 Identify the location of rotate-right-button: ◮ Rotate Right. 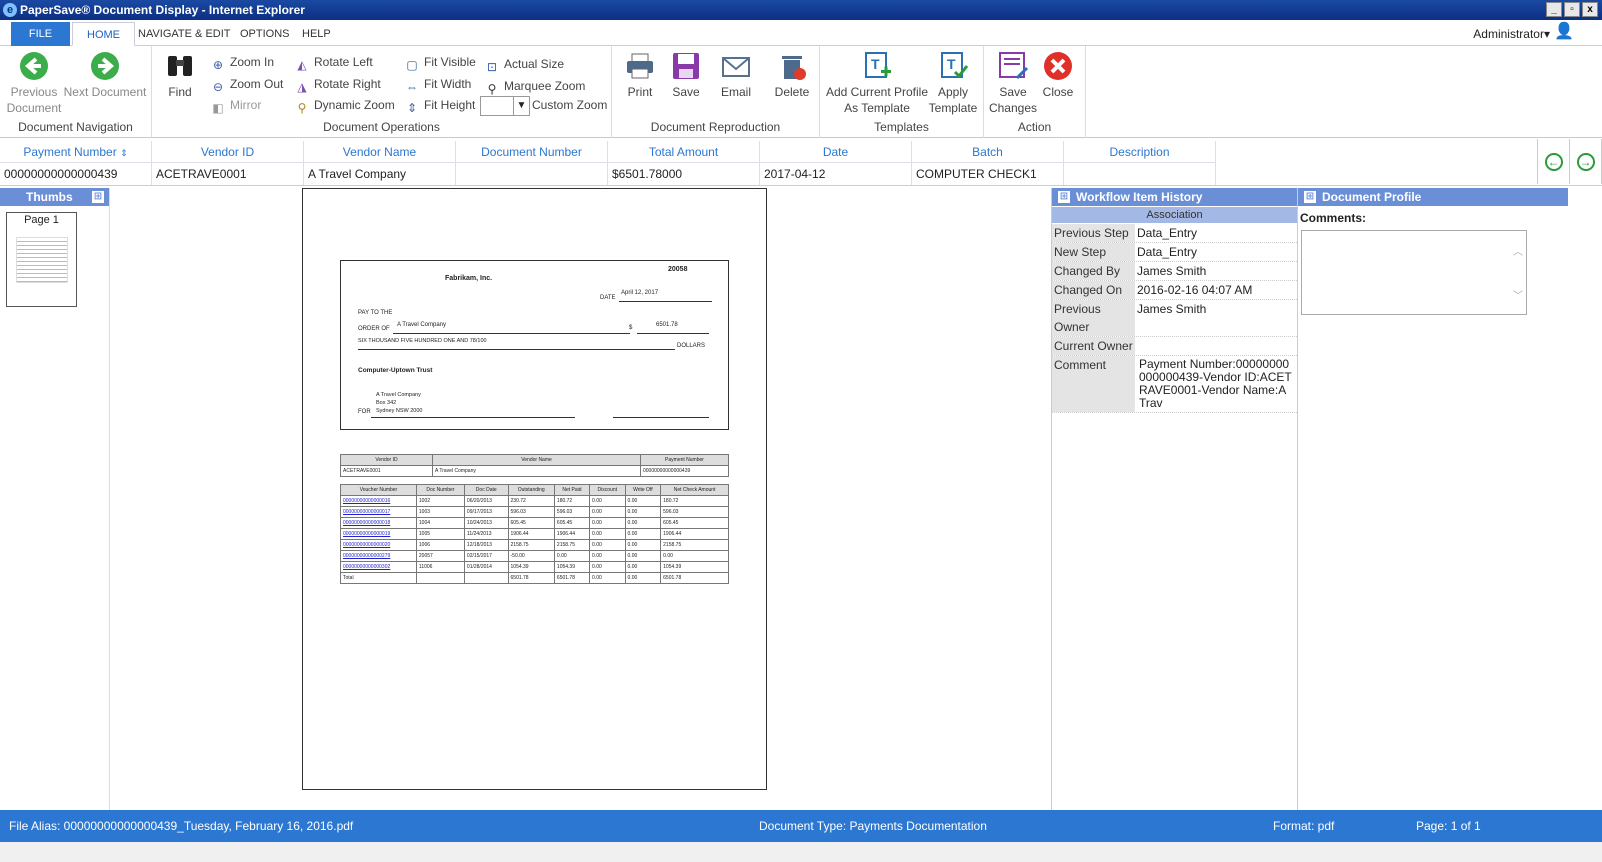
(337, 84).